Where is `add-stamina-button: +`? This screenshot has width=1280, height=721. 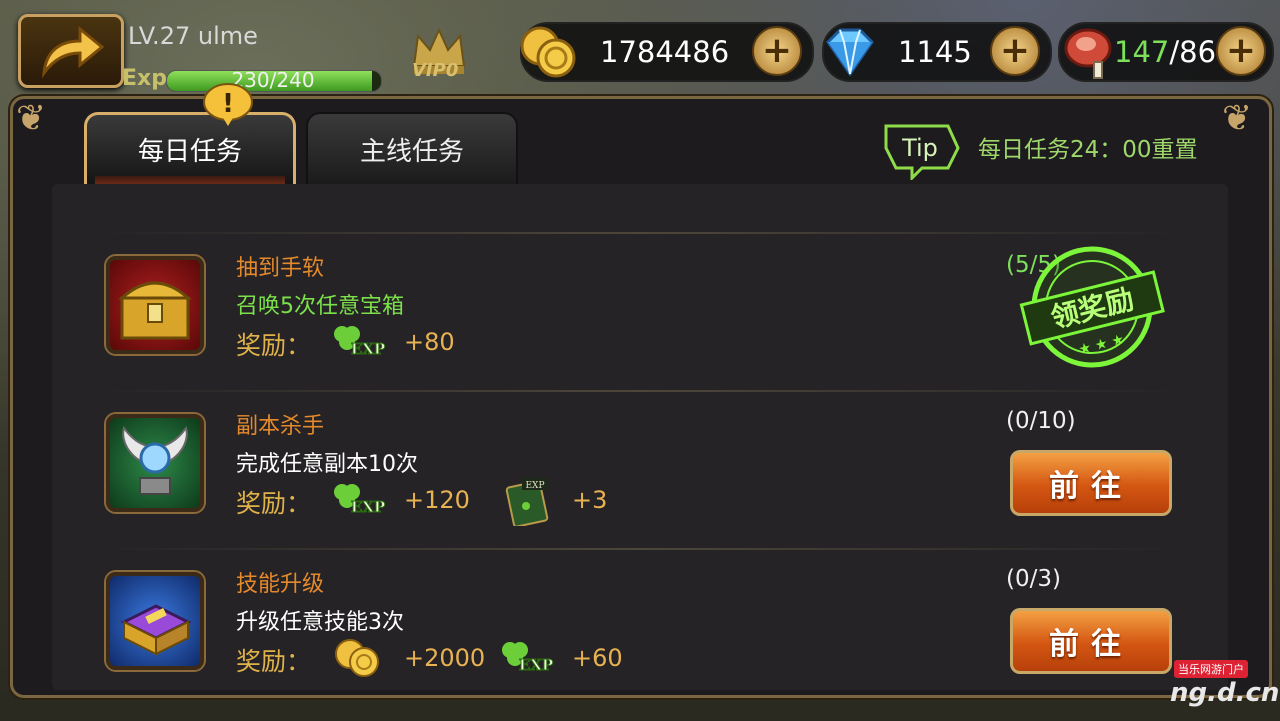 add-stamina-button: + is located at coordinates (1241, 51).